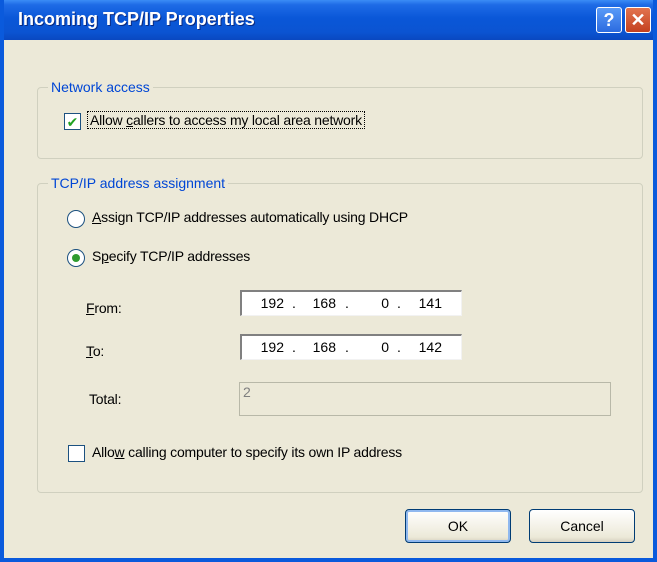 The width and height of the screenshot is (657, 562). I want to click on title-bar: Incoming TCP/IP Properties ? ✕, so click(328, 20).